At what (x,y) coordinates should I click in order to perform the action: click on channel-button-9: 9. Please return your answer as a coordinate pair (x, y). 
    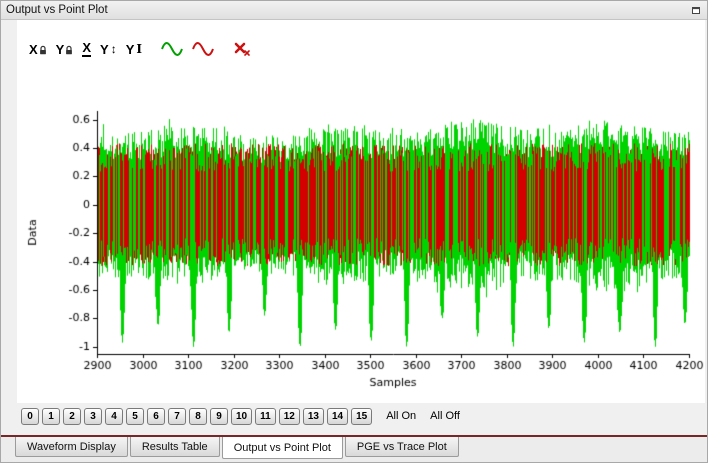
    Looking at the image, I should click on (219, 416).